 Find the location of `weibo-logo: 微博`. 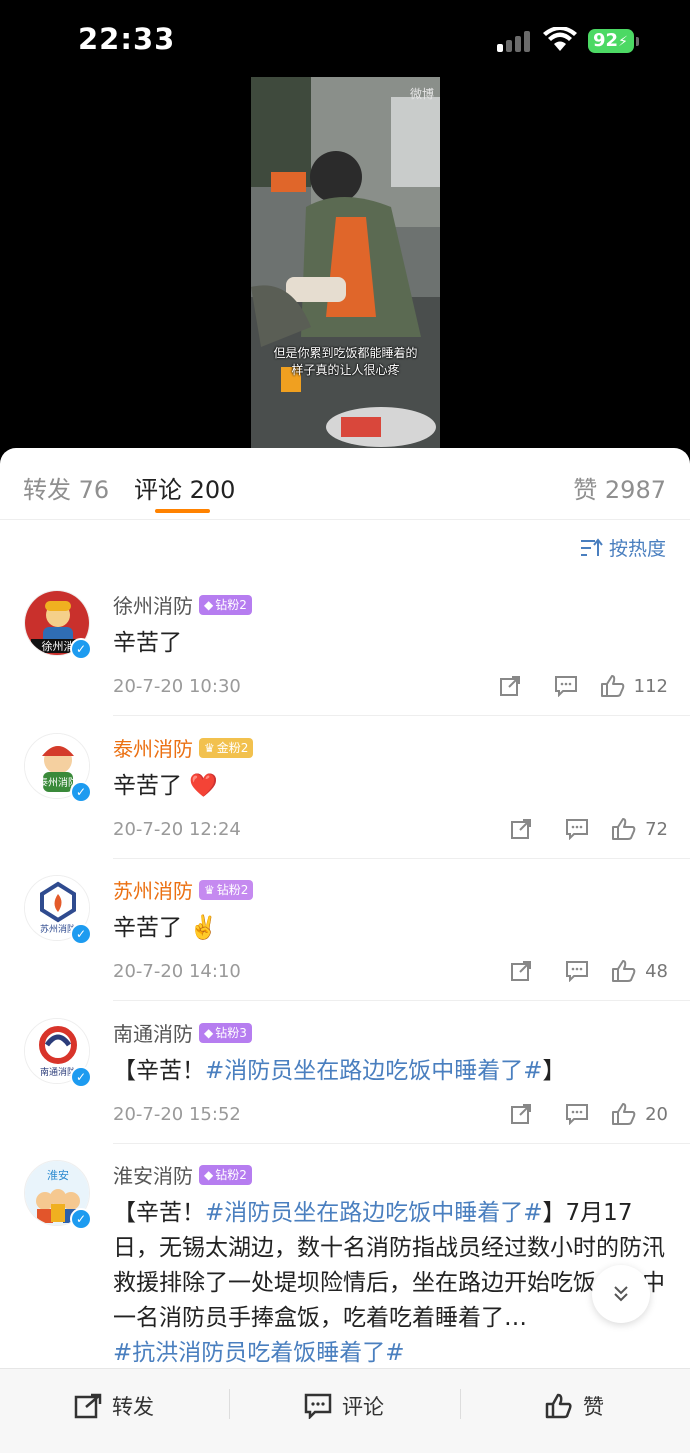

weibo-logo: 微博 is located at coordinates (421, 94).